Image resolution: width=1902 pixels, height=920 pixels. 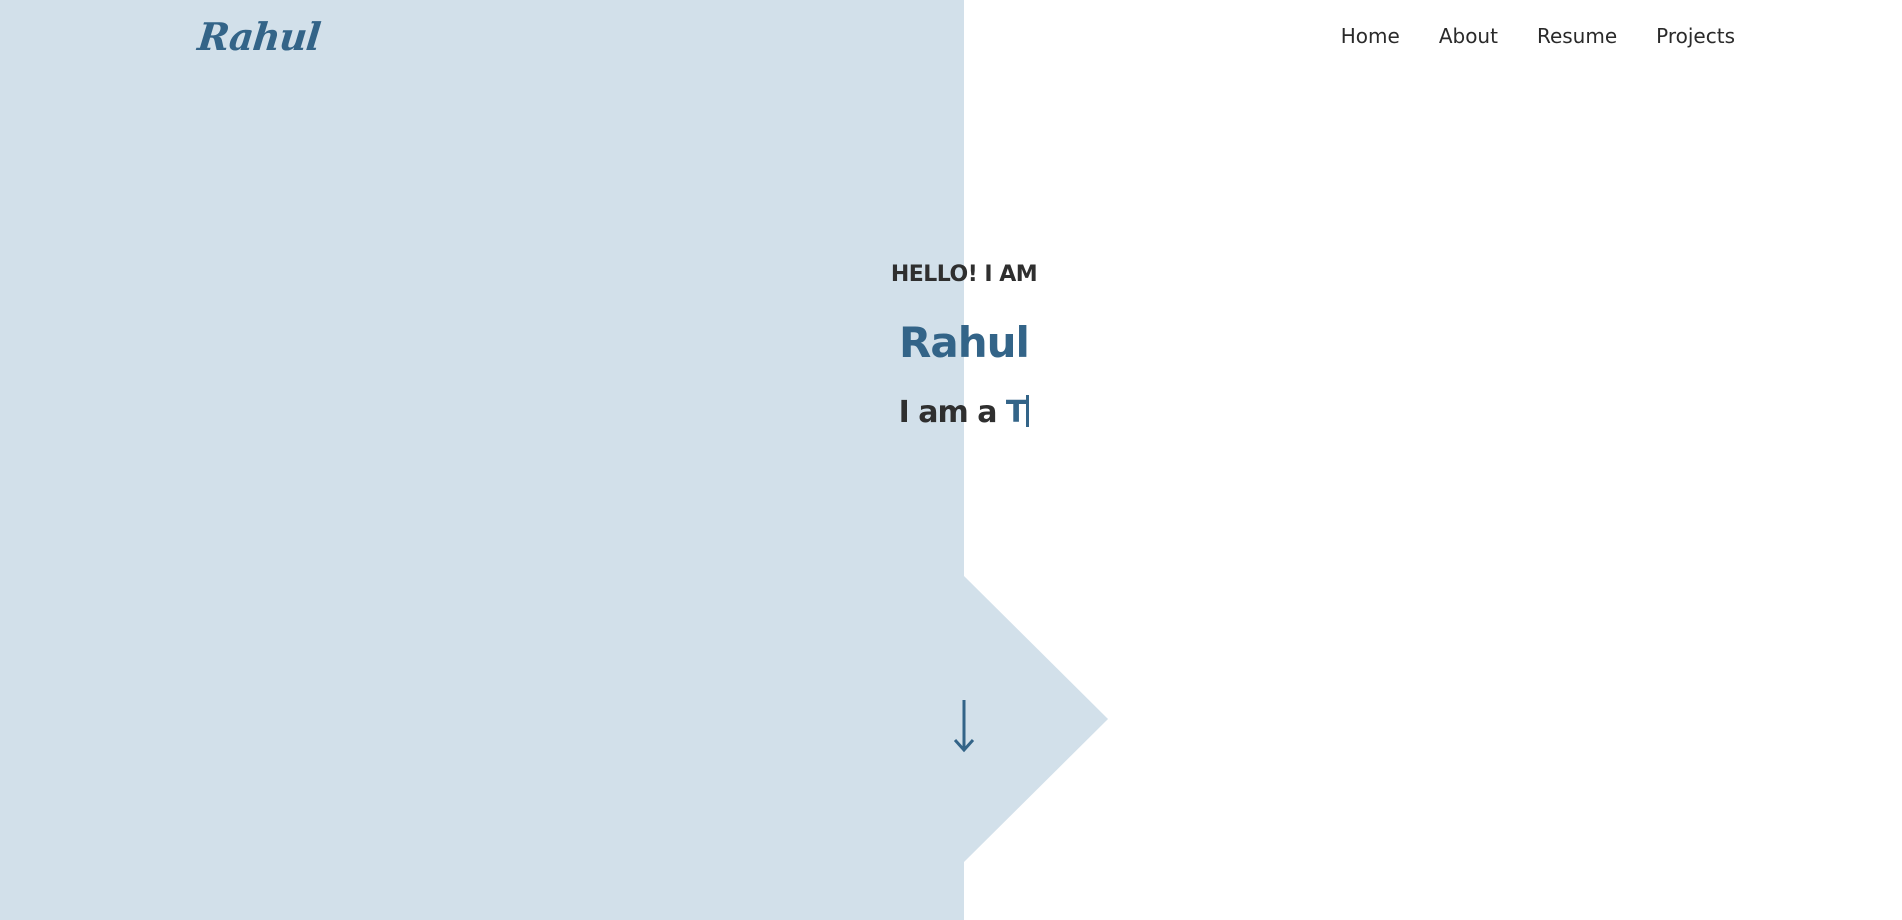 I want to click on nav-about-link: About, so click(x=1468, y=36).